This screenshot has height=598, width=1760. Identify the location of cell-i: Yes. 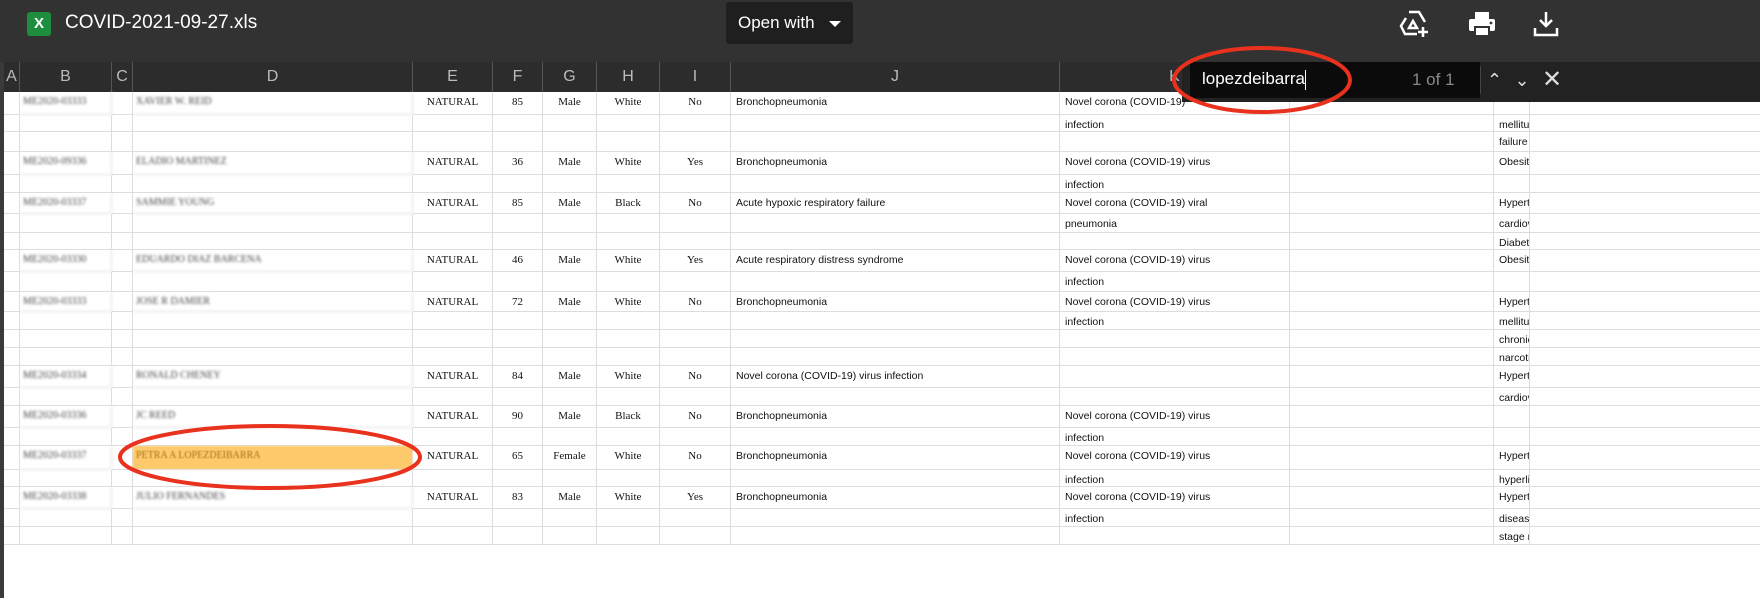
(695, 261).